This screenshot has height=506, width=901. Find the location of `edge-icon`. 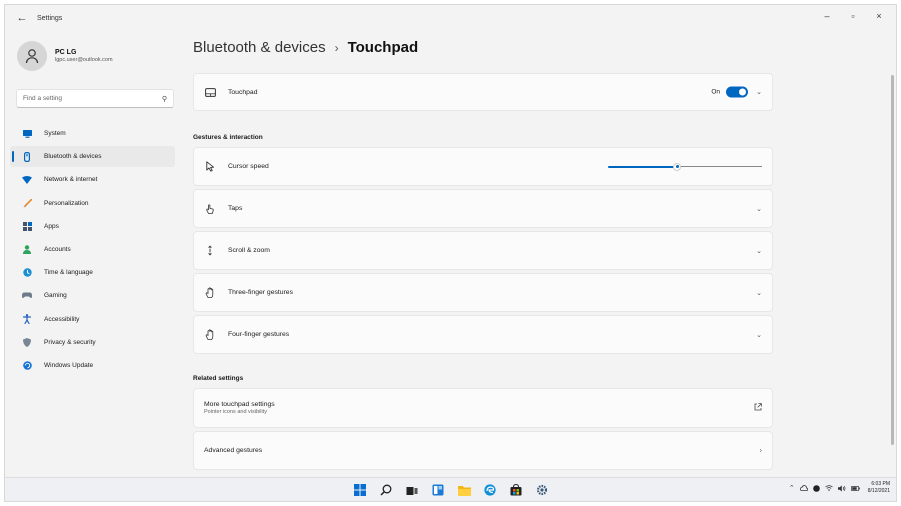

edge-icon is located at coordinates (490, 490).